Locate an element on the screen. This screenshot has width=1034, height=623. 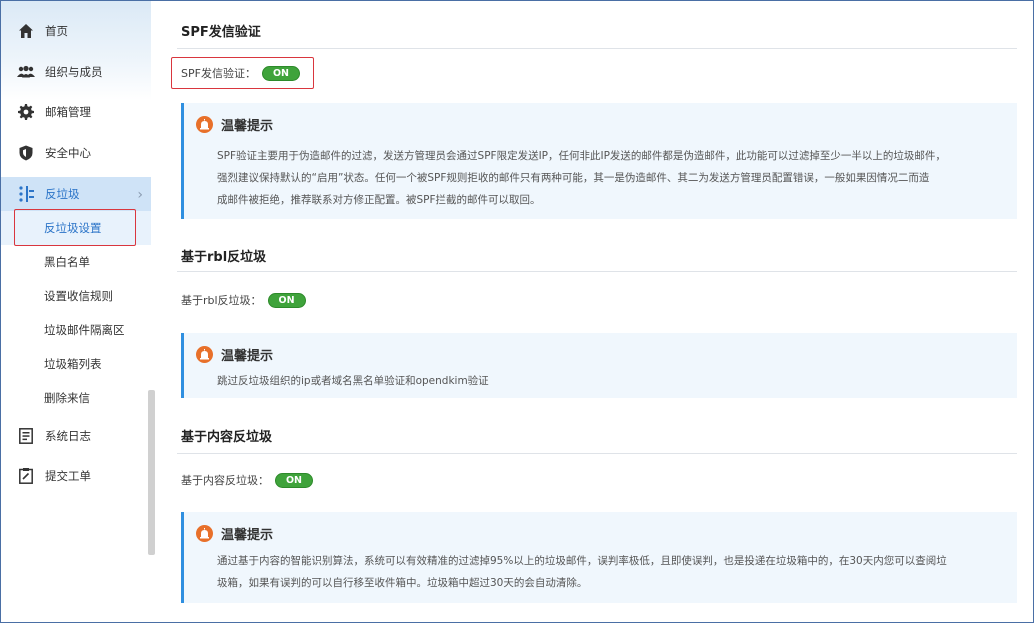
spf-setting-label: SPF发信验证： is located at coordinates (218, 73).